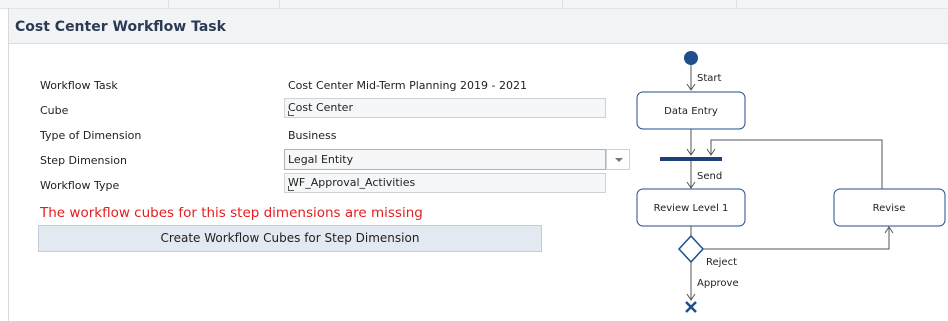  What do you see at coordinates (796, 238) in the screenshot?
I see `reject-connector` at bounding box center [796, 238].